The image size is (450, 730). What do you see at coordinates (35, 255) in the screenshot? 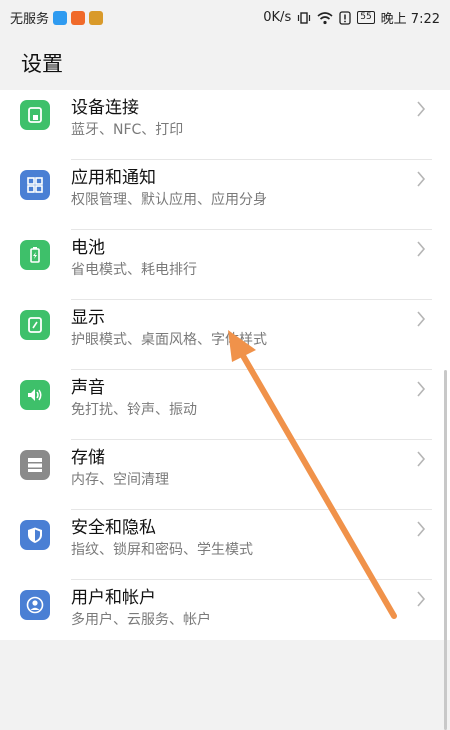
I see `battery-icon` at bounding box center [35, 255].